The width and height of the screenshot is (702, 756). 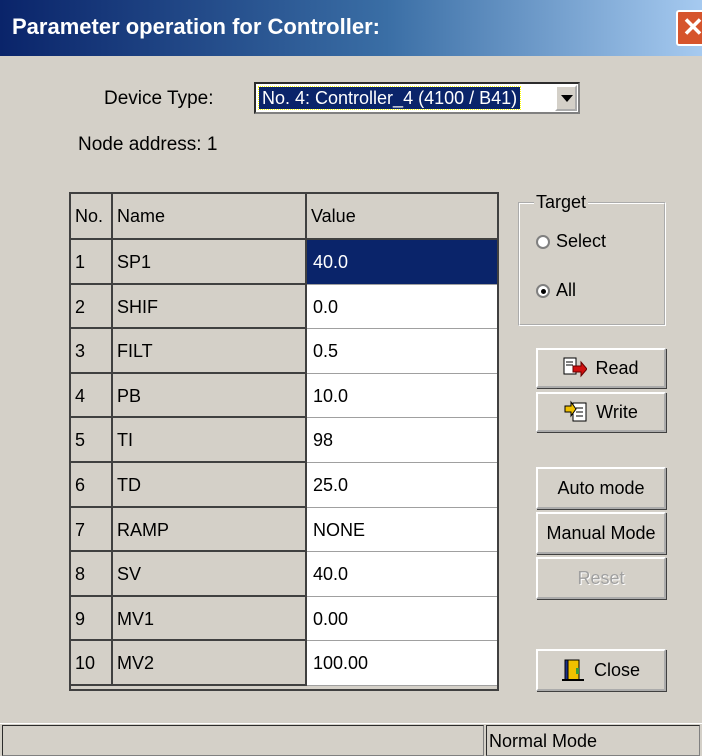 What do you see at coordinates (92, 619) in the screenshot?
I see `row-number-cell: 9` at bounding box center [92, 619].